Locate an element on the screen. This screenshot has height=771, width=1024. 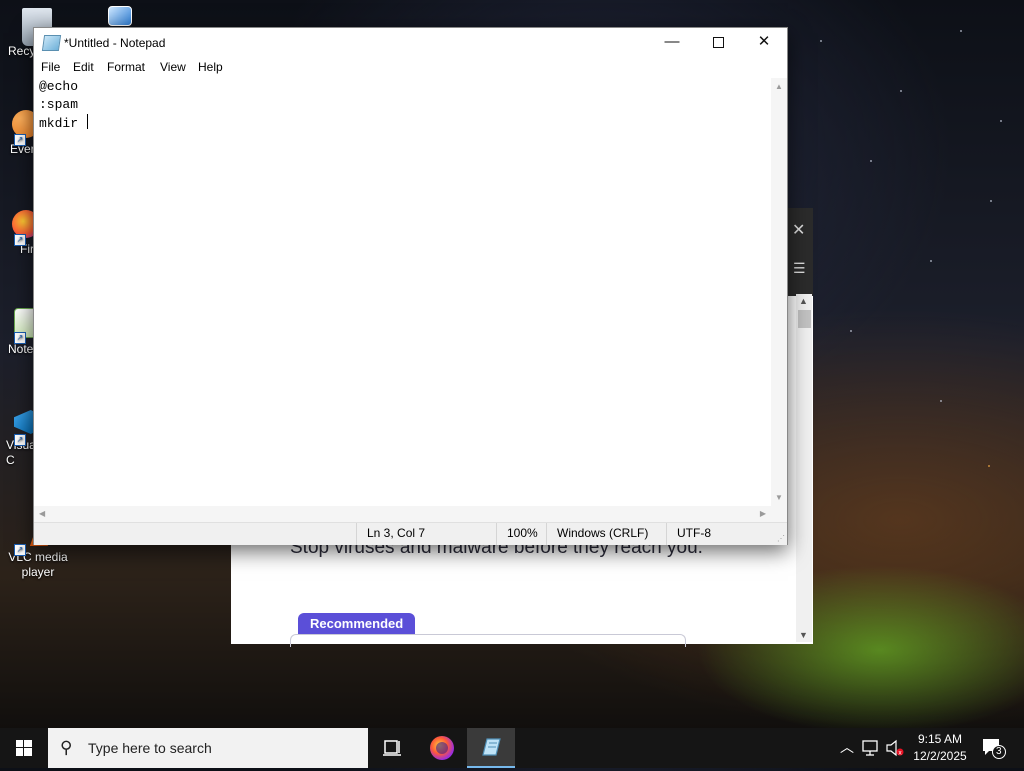
minimize-icon: — is located at coordinates (672, 41).